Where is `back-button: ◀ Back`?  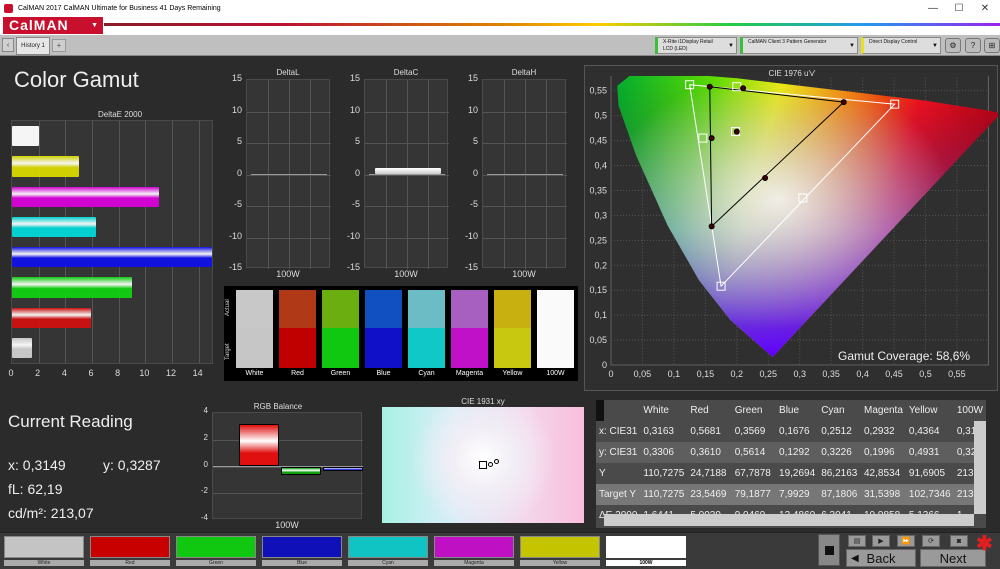
back-button: ◀ Back is located at coordinates (881, 558).